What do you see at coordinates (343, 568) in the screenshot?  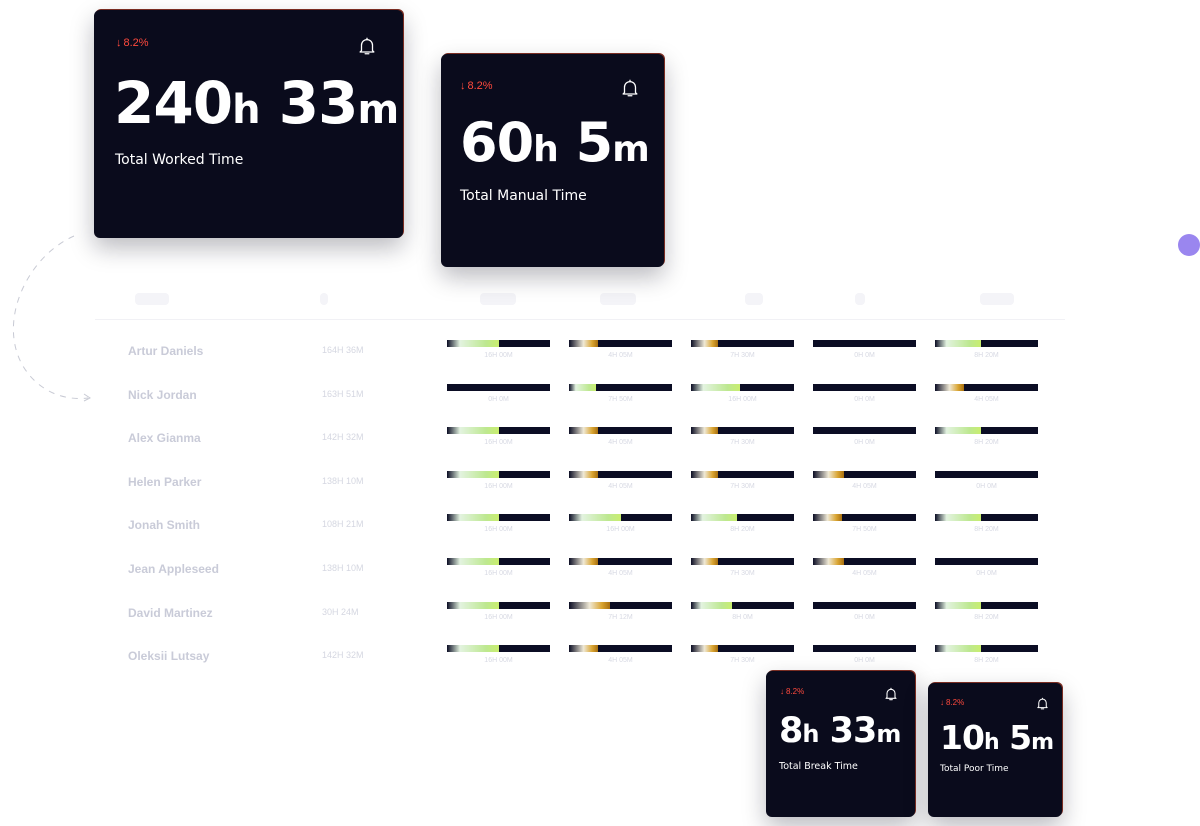 I see `employee-total: 138H 10M` at bounding box center [343, 568].